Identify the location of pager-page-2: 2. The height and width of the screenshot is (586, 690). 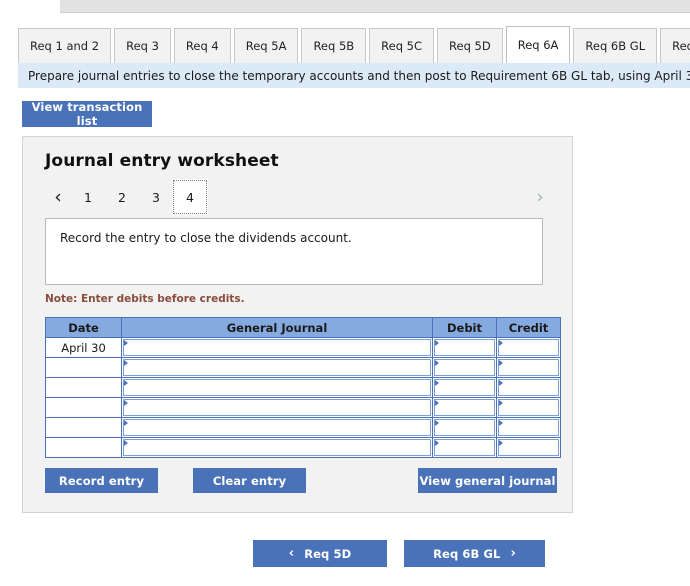
(122, 197).